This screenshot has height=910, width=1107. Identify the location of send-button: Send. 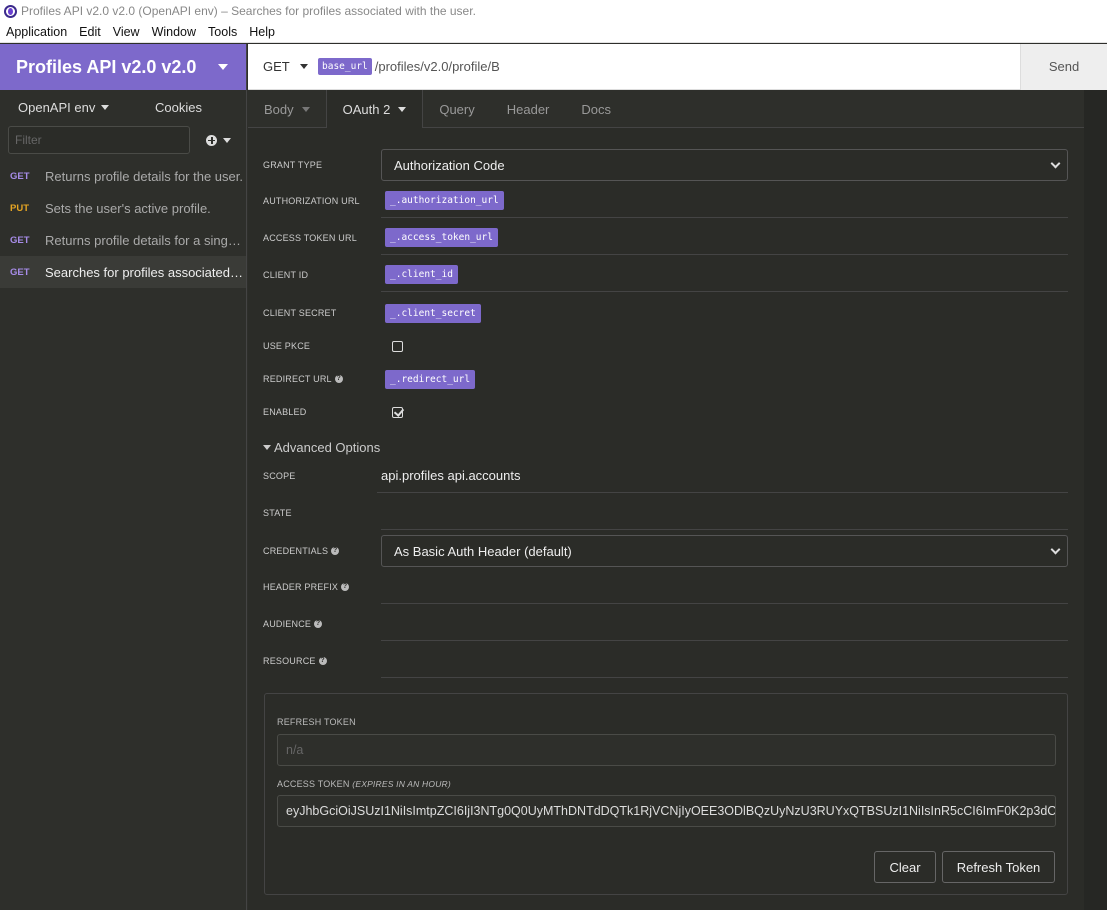
(1063, 66).